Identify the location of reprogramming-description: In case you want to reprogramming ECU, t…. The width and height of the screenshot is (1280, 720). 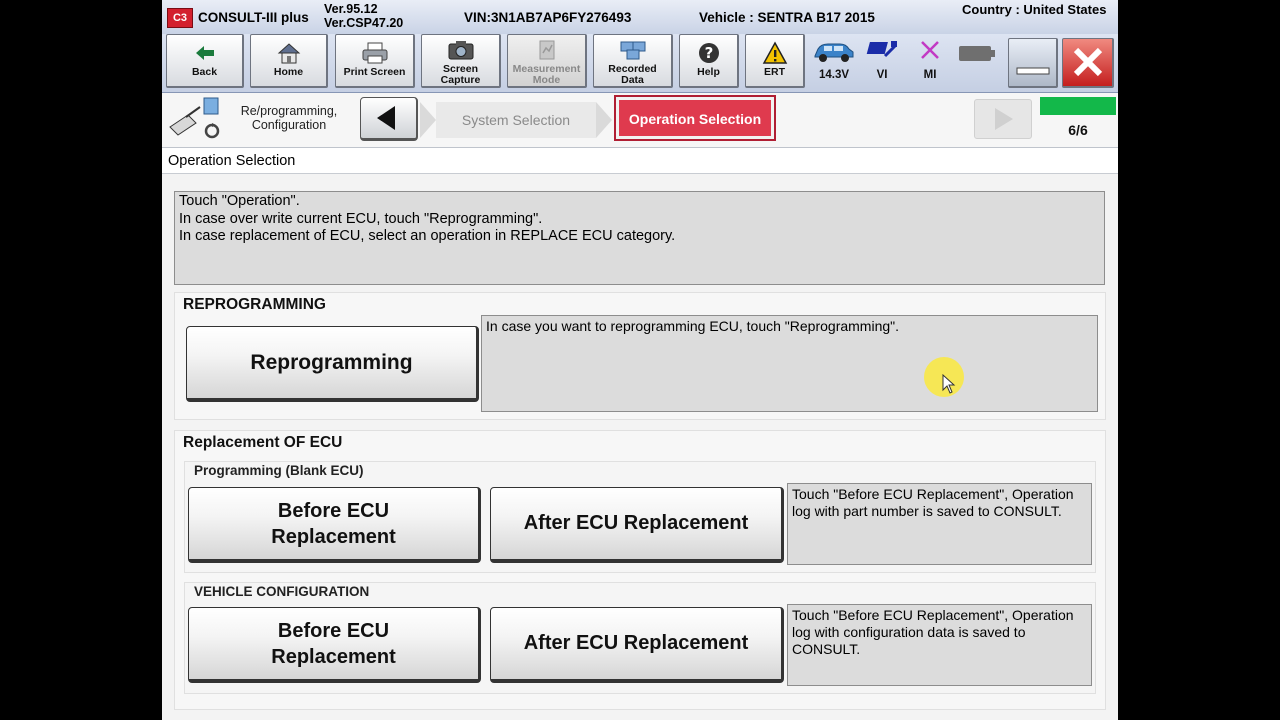
(789, 363).